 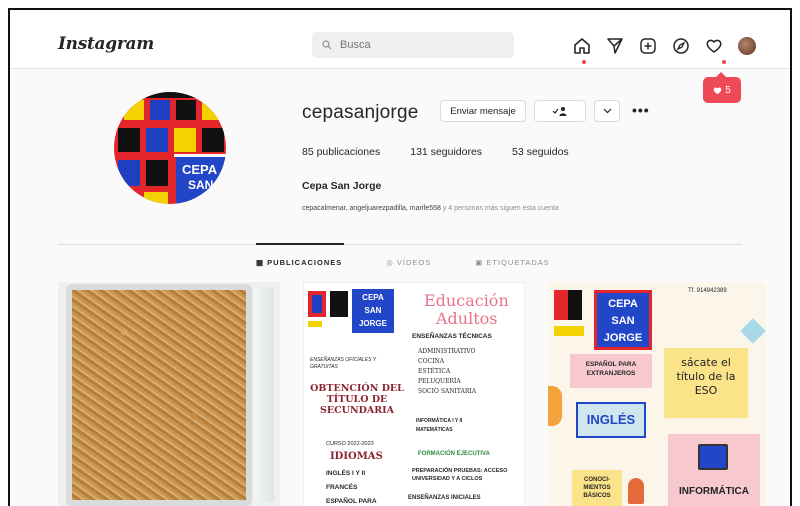 I want to click on notification-badge: 5, so click(x=722, y=87).